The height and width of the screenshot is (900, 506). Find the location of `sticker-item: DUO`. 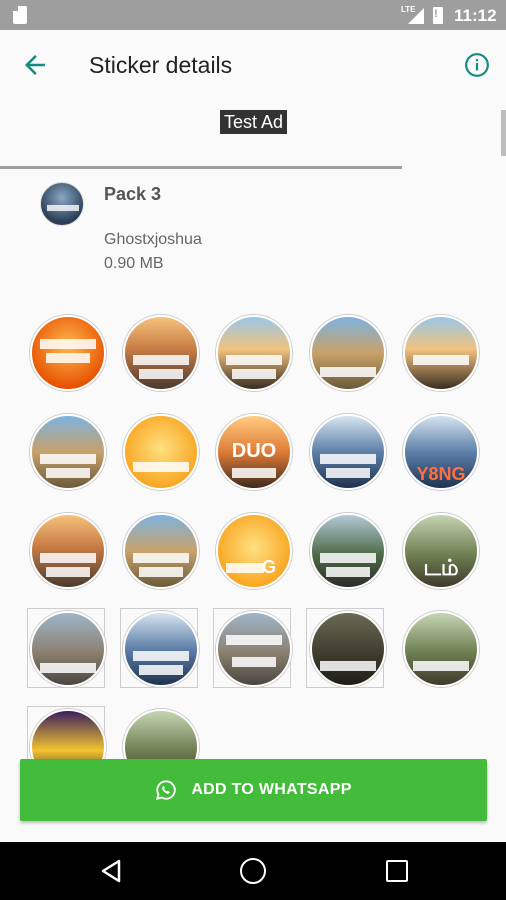

sticker-item: DUO is located at coordinates (254, 452).